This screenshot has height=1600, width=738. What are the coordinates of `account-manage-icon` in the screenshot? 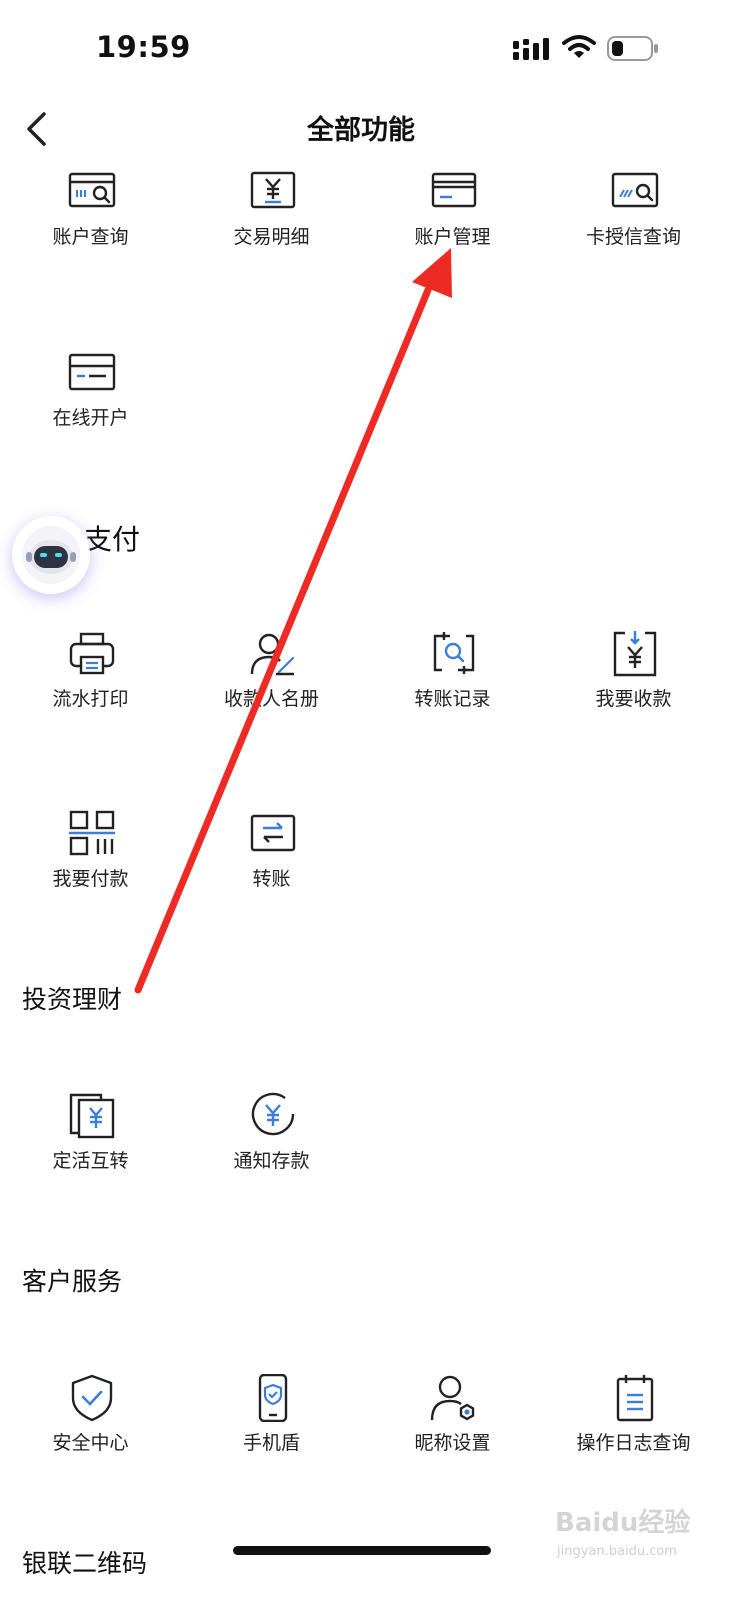 It's located at (454, 190).